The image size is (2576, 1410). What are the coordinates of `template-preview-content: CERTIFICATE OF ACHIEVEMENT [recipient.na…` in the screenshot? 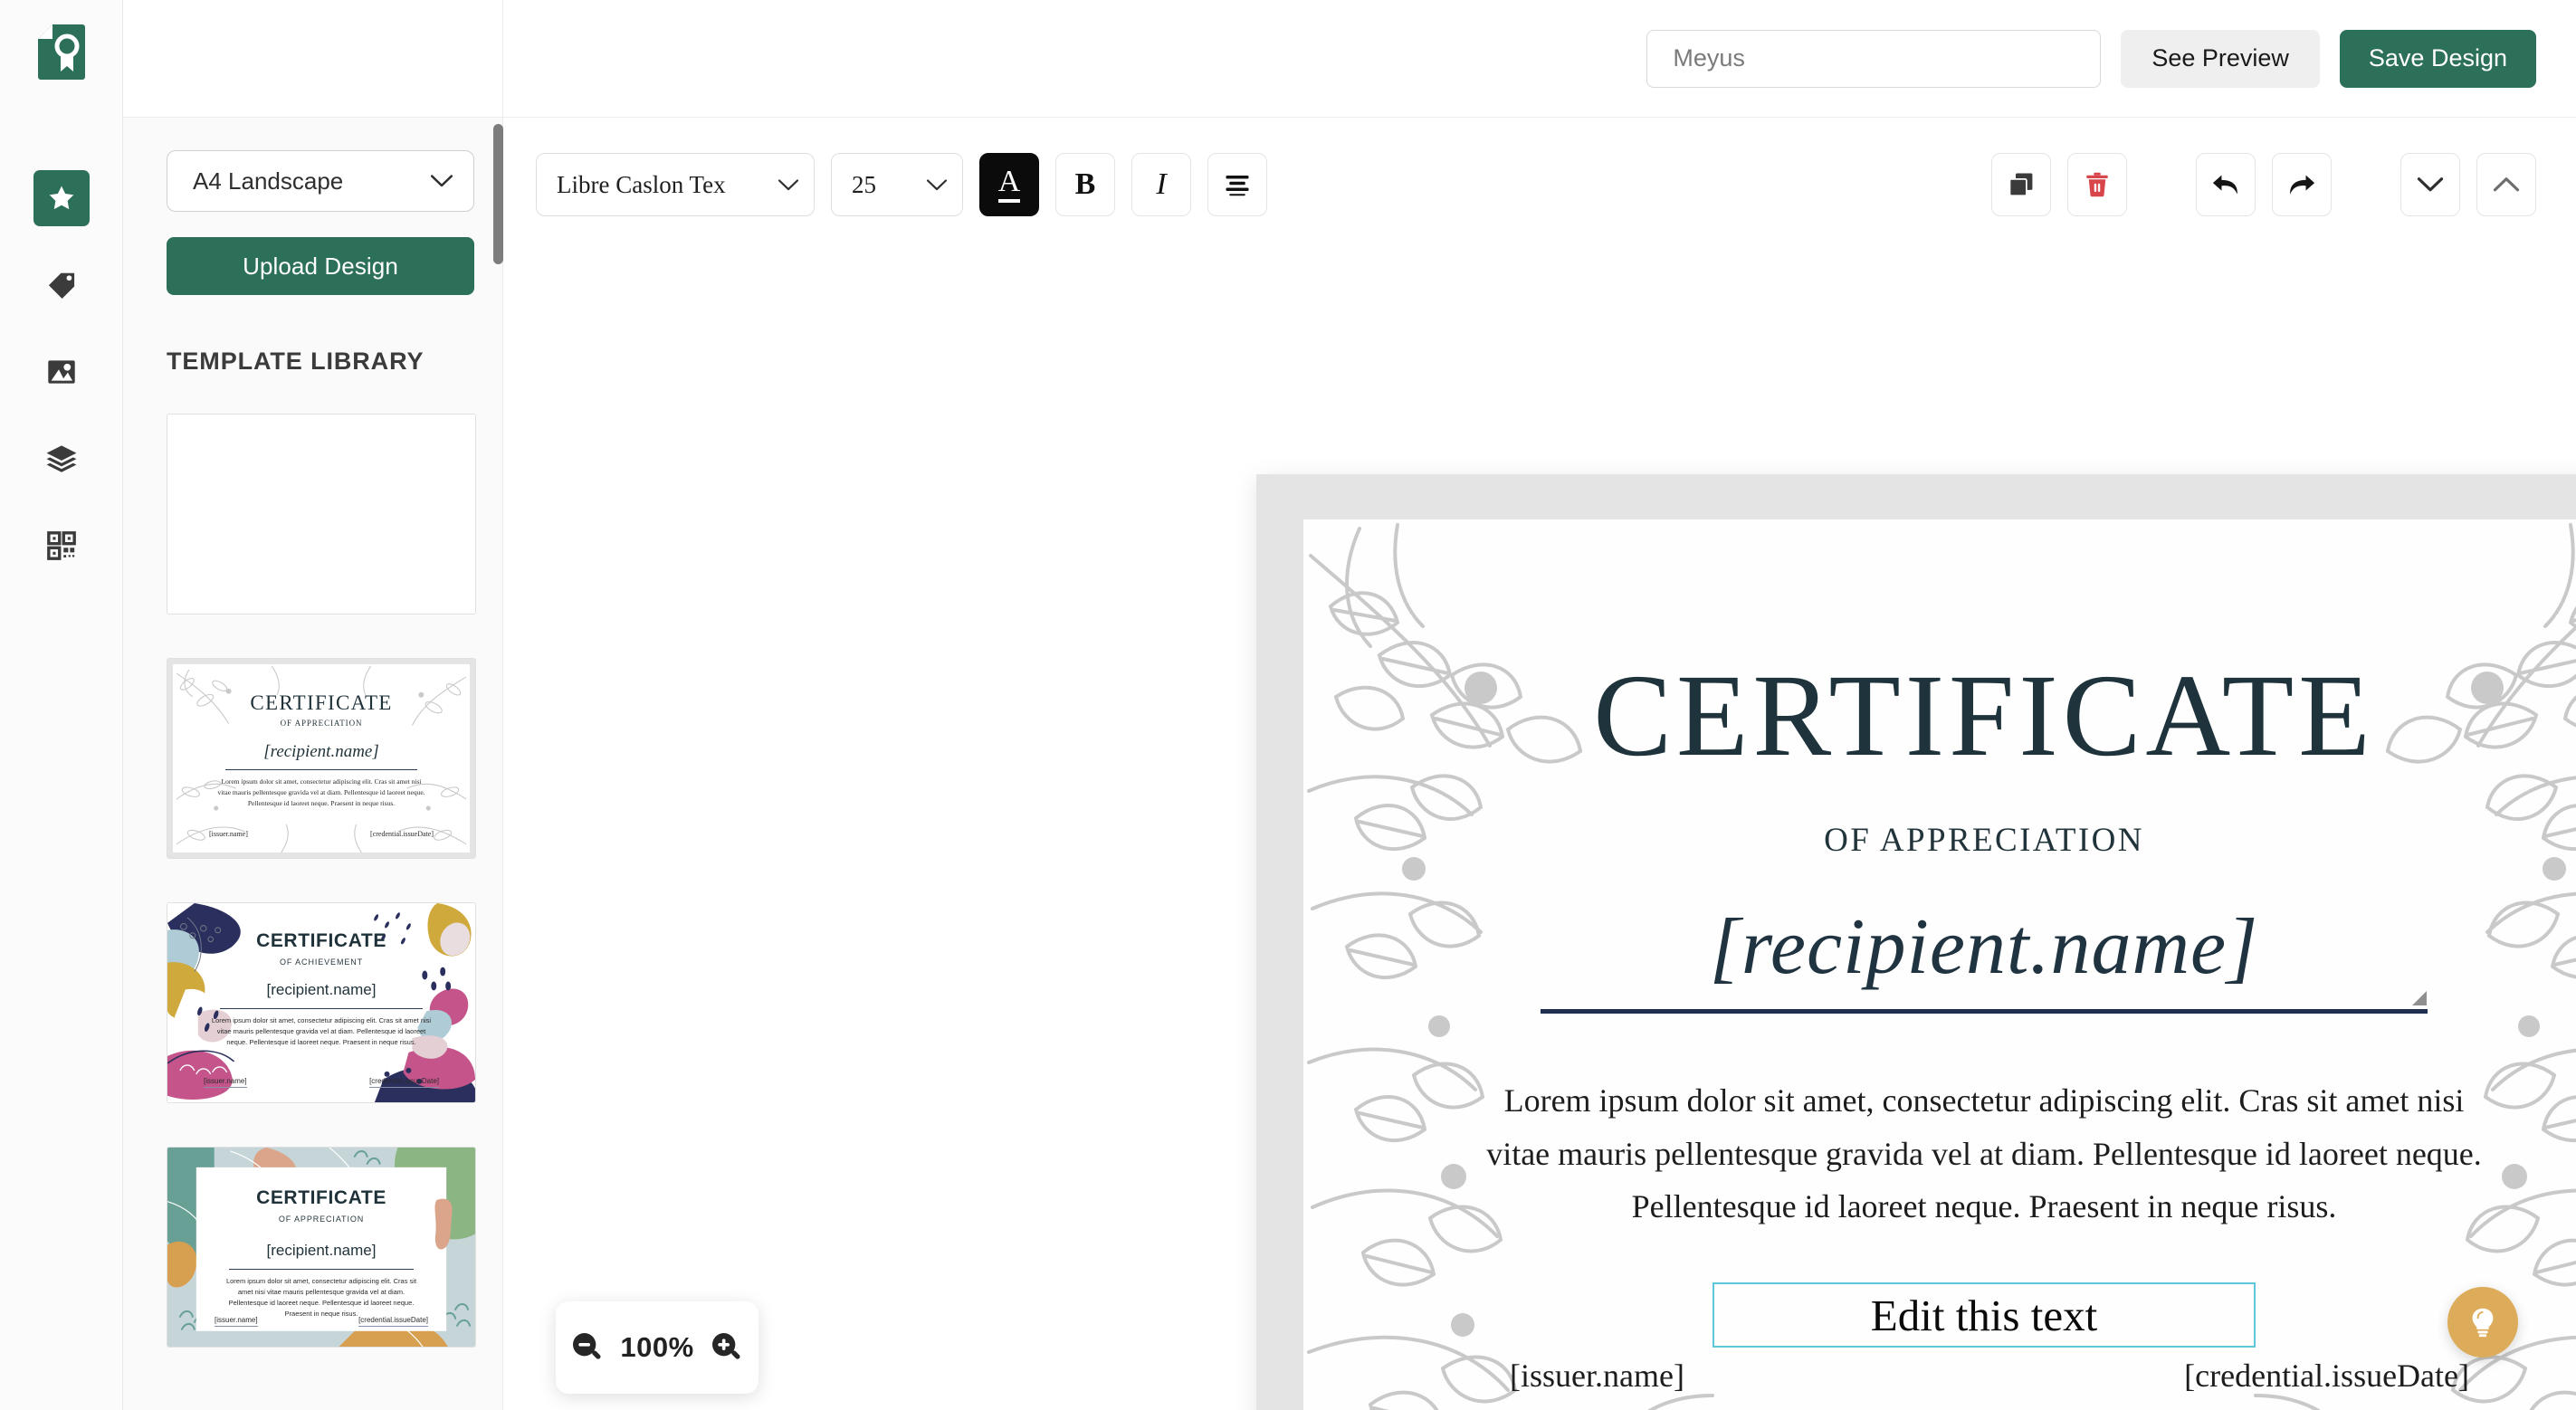 It's located at (321, 1002).